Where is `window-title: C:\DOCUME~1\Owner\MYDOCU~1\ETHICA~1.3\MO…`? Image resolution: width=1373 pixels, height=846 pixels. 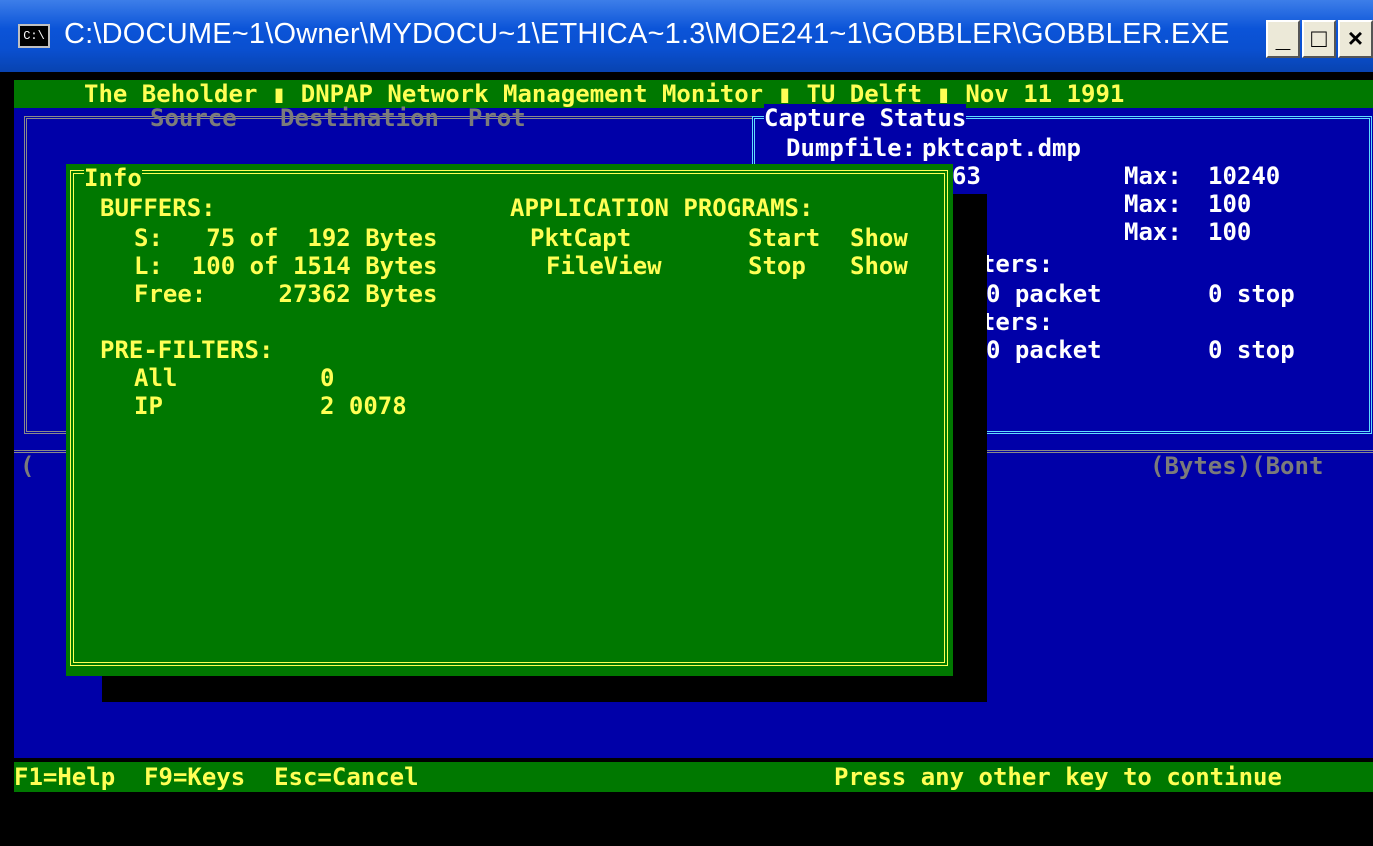 window-title: C:\DOCUME~1\Owner\MYDOCU~1\ETHICA~1.3\MO… is located at coordinates (647, 34).